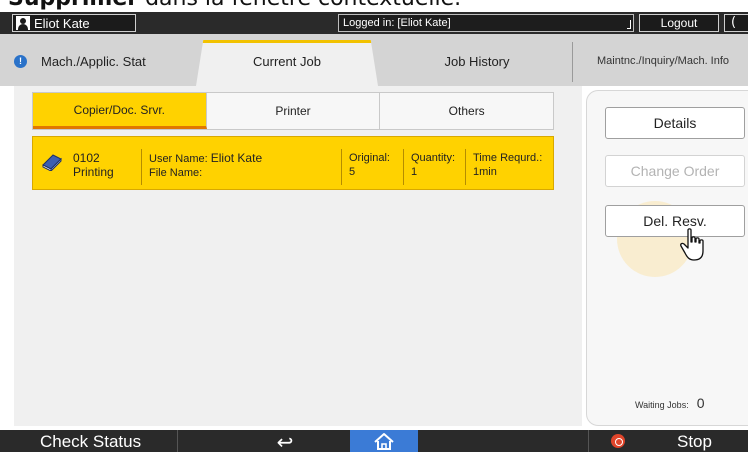  I want to click on logged-in-status: Logged in: [Eliot Kate], so click(486, 23).